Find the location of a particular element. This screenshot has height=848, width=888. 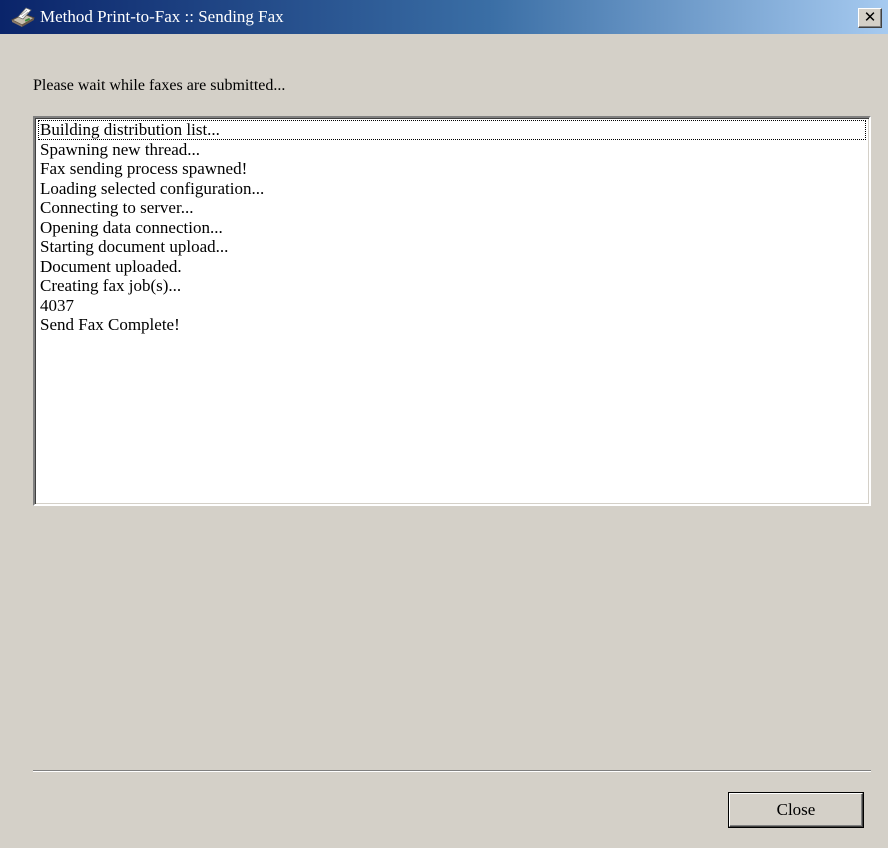

log-line: Document uploaded. is located at coordinates (453, 267).